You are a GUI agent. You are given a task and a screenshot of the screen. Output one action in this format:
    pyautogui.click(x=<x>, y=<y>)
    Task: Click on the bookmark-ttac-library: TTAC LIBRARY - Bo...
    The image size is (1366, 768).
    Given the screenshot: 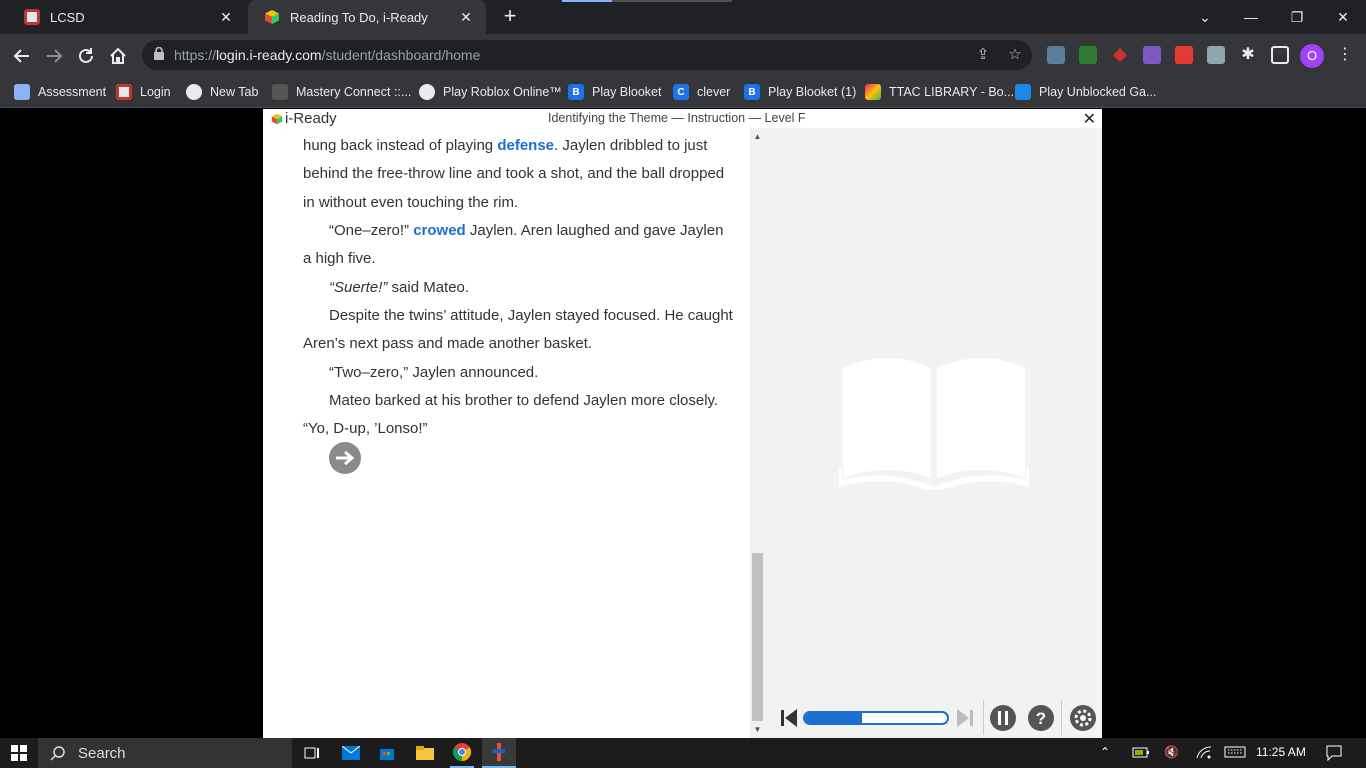 What is the action you would take?
    pyautogui.click(x=939, y=92)
    